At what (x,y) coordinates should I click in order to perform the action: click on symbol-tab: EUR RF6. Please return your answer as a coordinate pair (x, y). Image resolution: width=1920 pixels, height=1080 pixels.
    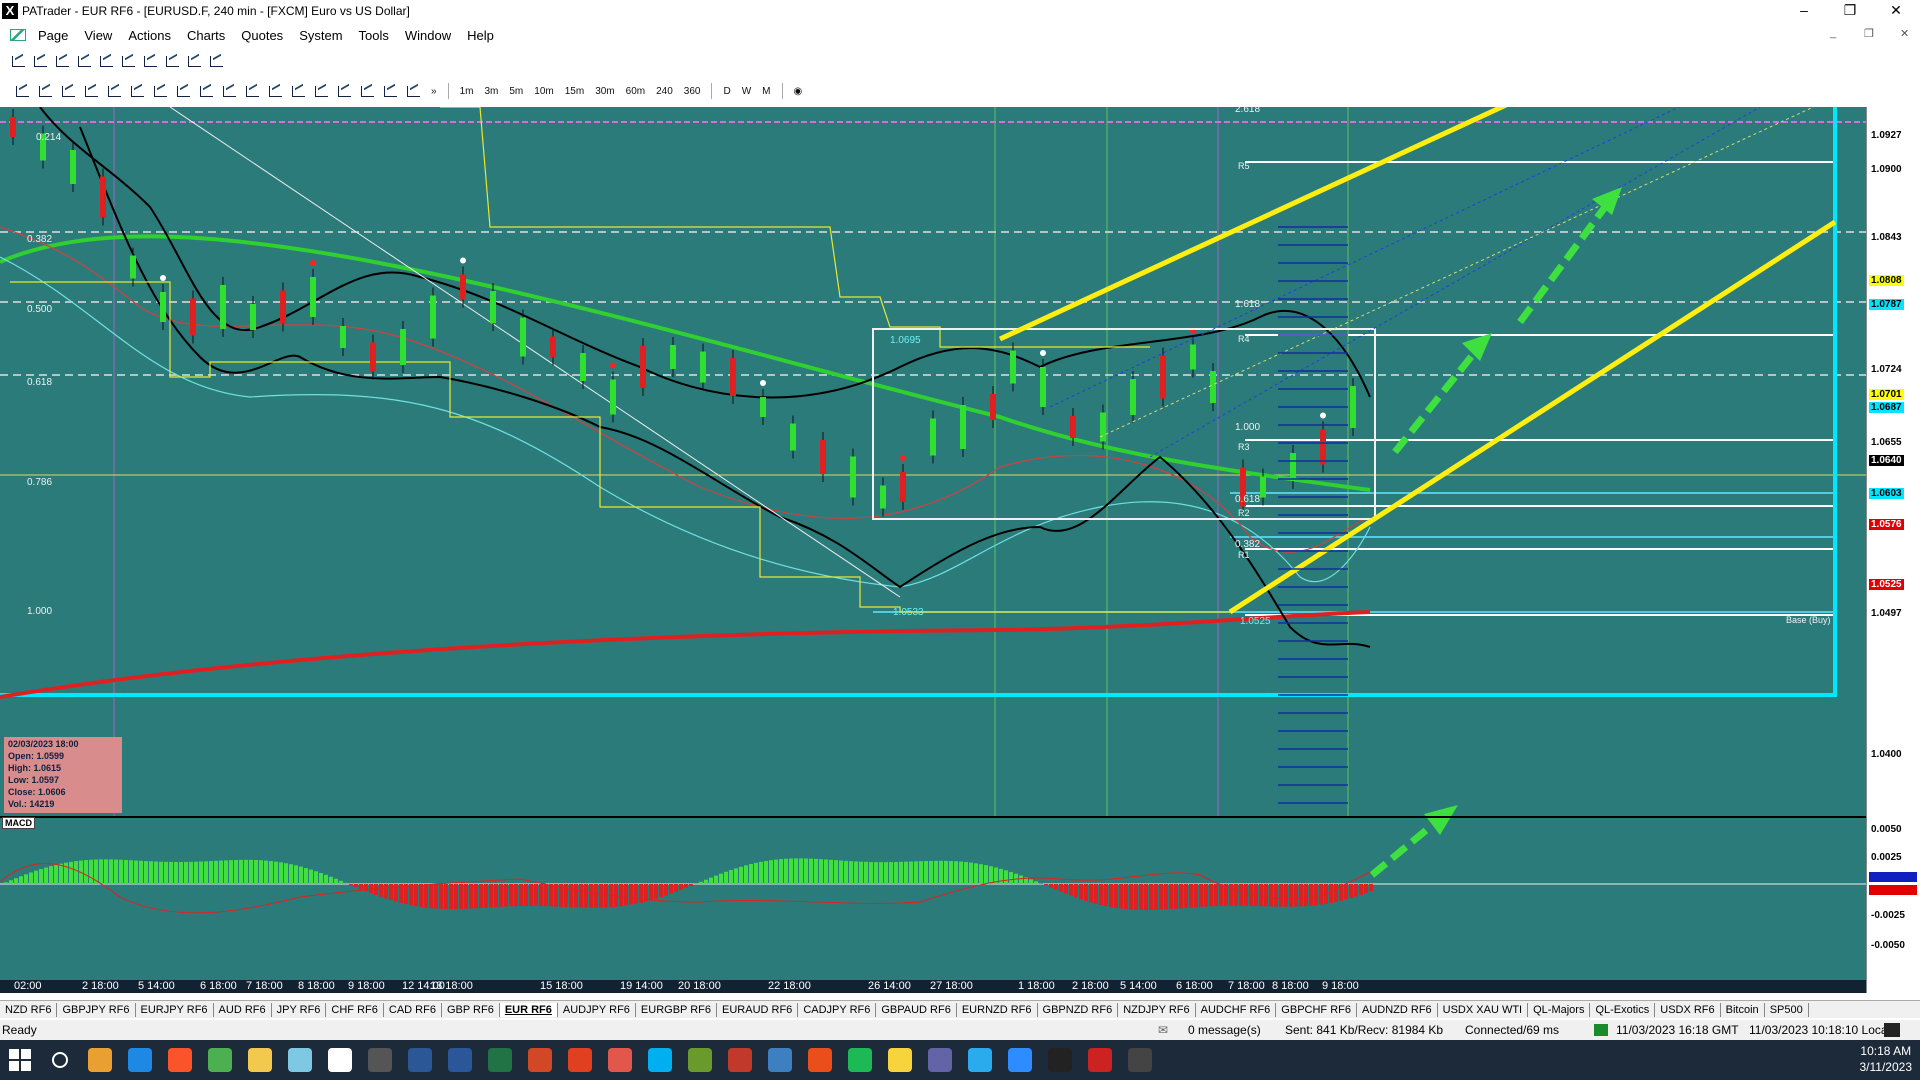
    Looking at the image, I should click on (528, 1009).